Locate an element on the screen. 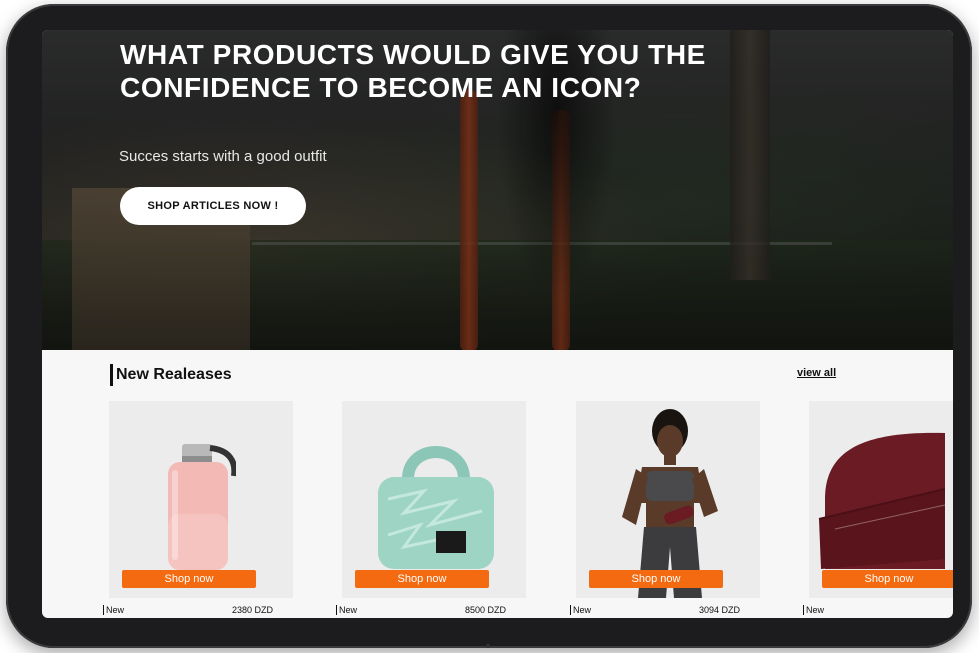  product-meta: New 8500 DZD is located at coordinates (421, 611).